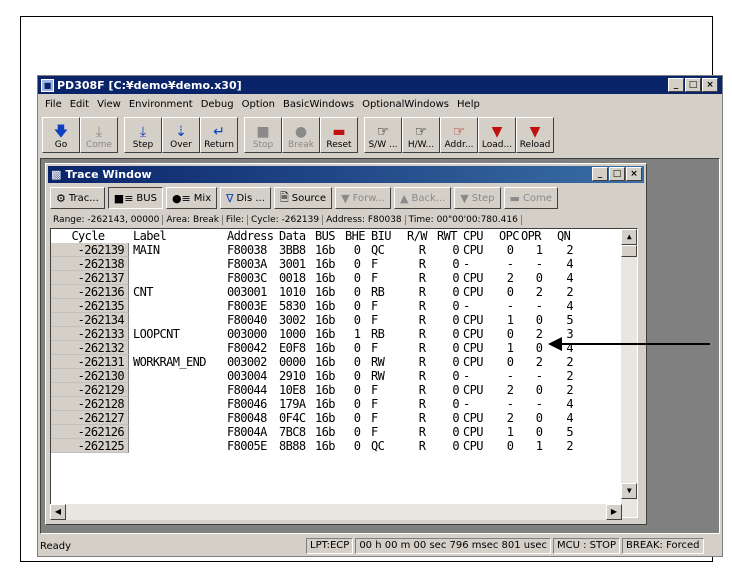 Image resolution: width=732 pixels, height=580 pixels. What do you see at coordinates (344, 404) in the screenshot?
I see `table-row: -262128 F80046 179A 16b 0 F R 0- - -4` at bounding box center [344, 404].